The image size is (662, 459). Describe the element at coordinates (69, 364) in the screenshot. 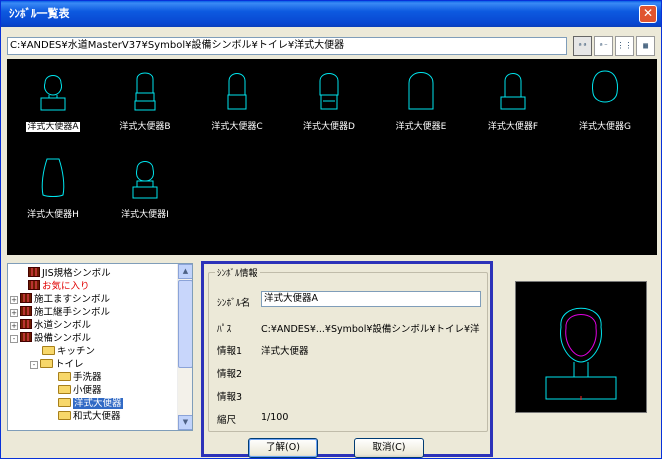

I see `tree-item-label: トイレ` at that location.